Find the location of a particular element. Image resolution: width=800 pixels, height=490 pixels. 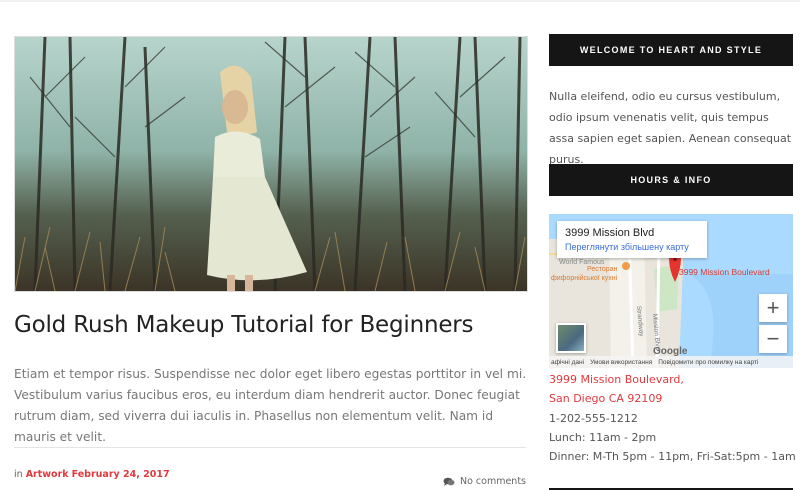

terms-link: Умови використання is located at coordinates (621, 362).